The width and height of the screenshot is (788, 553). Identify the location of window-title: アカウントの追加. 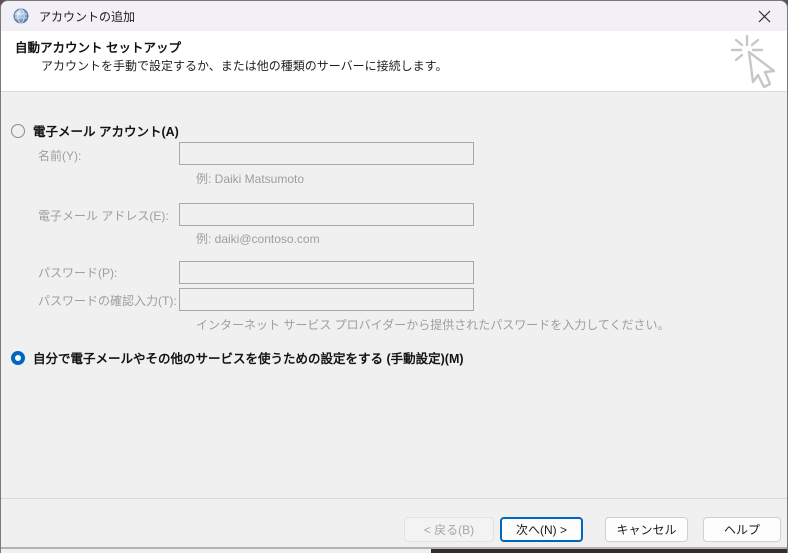
(87, 16).